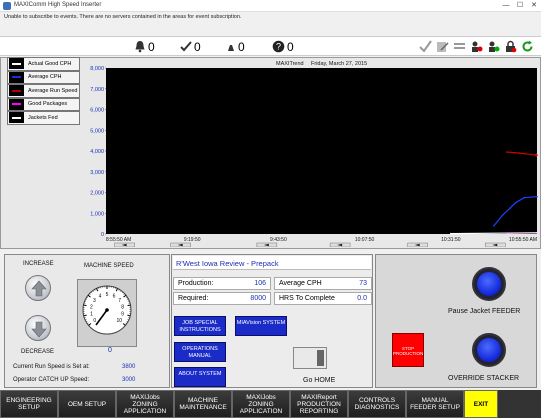  What do you see at coordinates (118, 240) in the screenshot?
I see `x-tick-label: 8:55:50 AM` at bounding box center [118, 240].